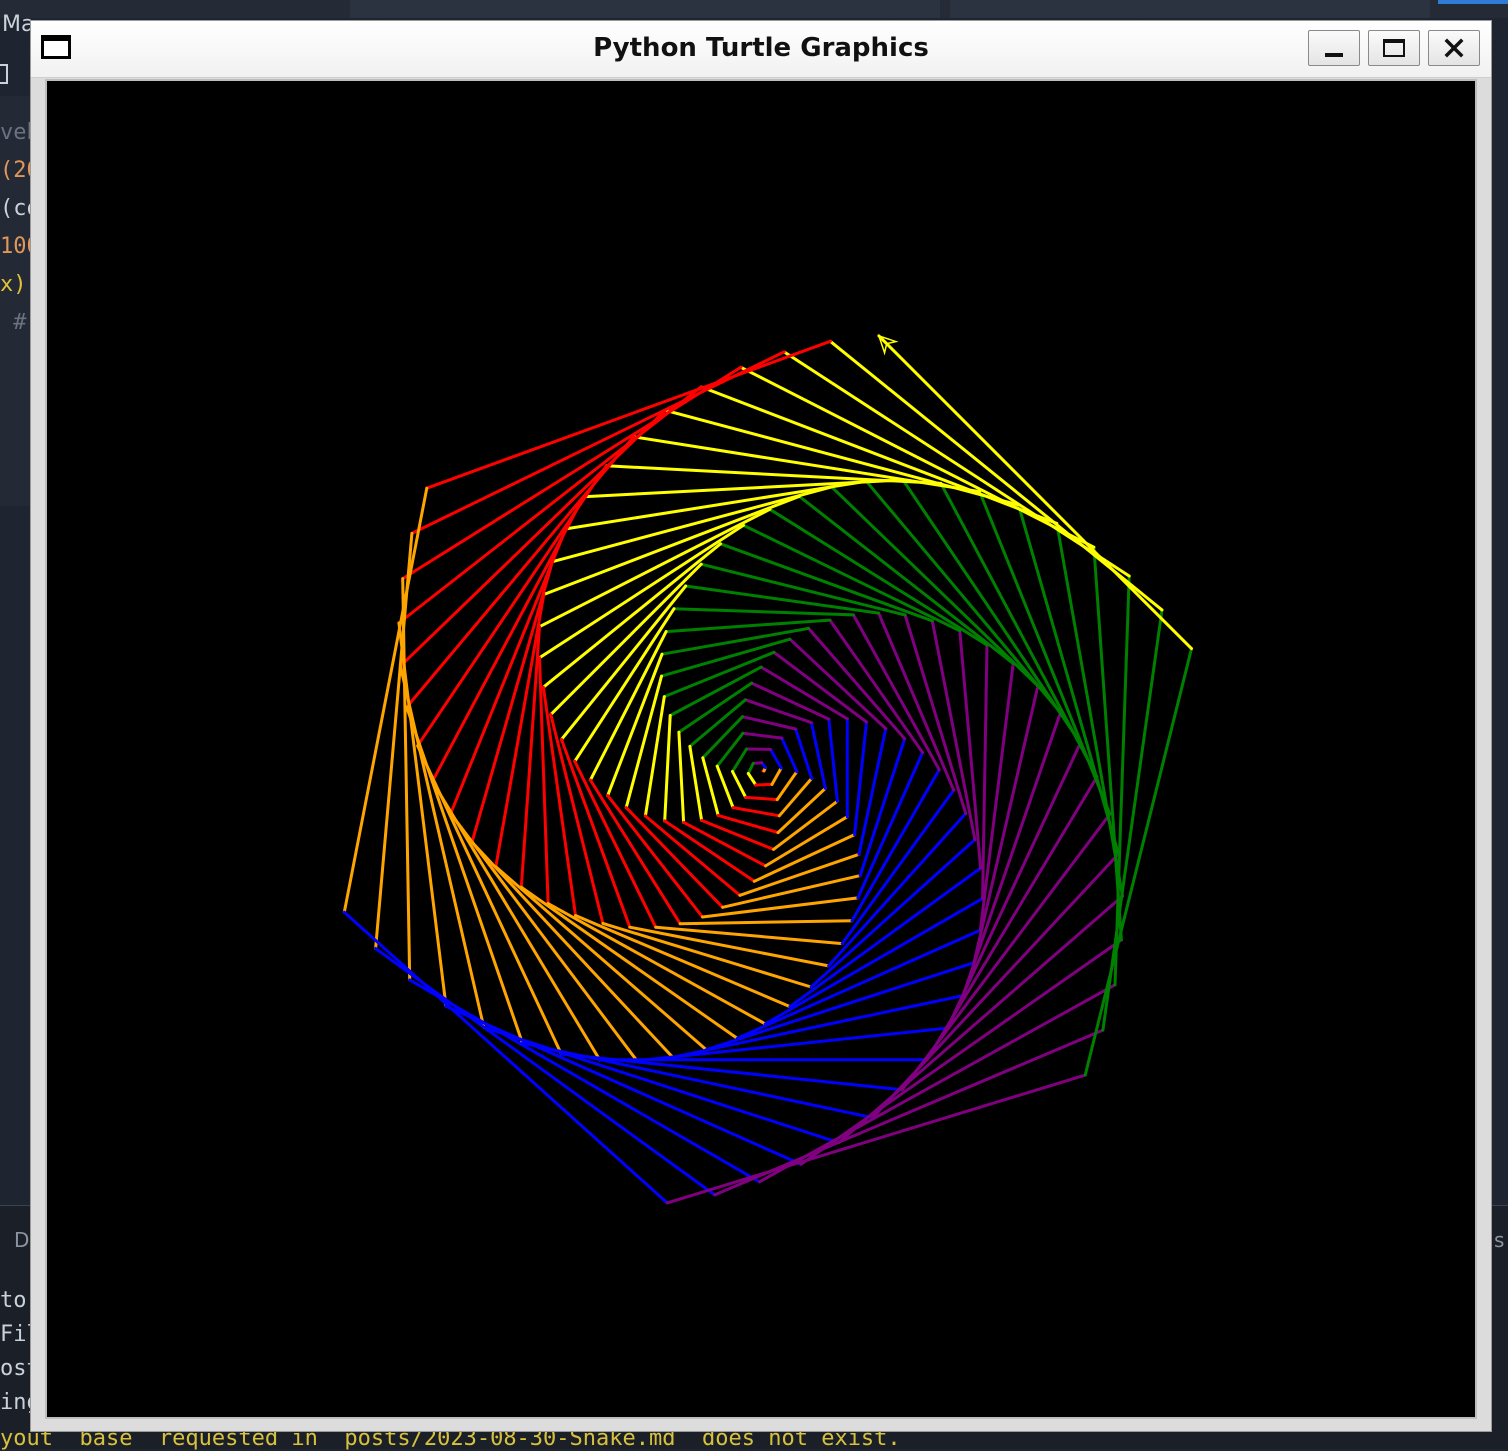  What do you see at coordinates (21, 1240) in the screenshot?
I see `panel-tab-left: D` at bounding box center [21, 1240].